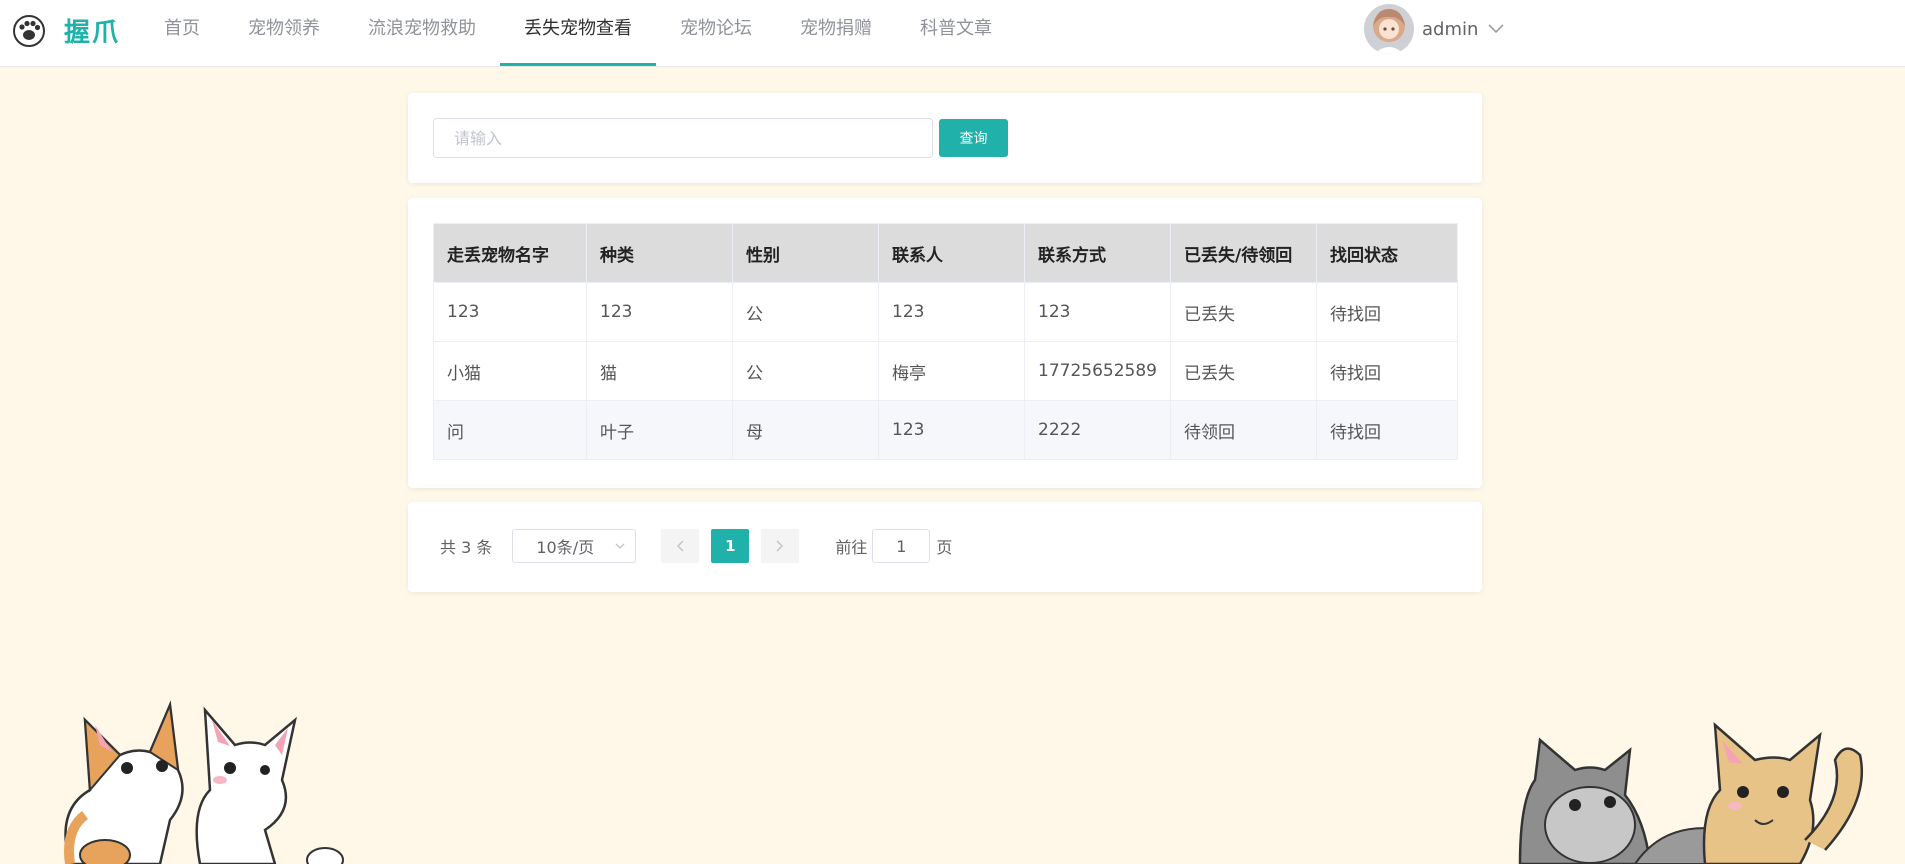 The width and height of the screenshot is (1905, 864). What do you see at coordinates (1691, 793) in the screenshot?
I see `cats-illustration-right` at bounding box center [1691, 793].